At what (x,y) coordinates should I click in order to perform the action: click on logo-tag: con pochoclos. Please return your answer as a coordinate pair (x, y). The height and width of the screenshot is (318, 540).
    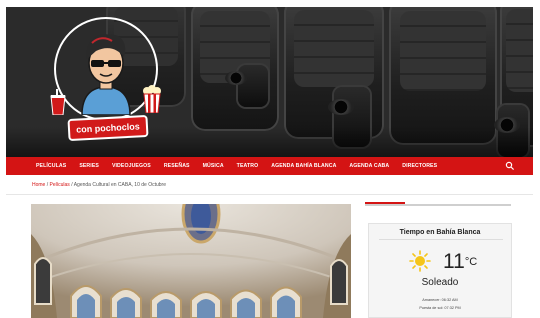
    Looking at the image, I should click on (108, 128).